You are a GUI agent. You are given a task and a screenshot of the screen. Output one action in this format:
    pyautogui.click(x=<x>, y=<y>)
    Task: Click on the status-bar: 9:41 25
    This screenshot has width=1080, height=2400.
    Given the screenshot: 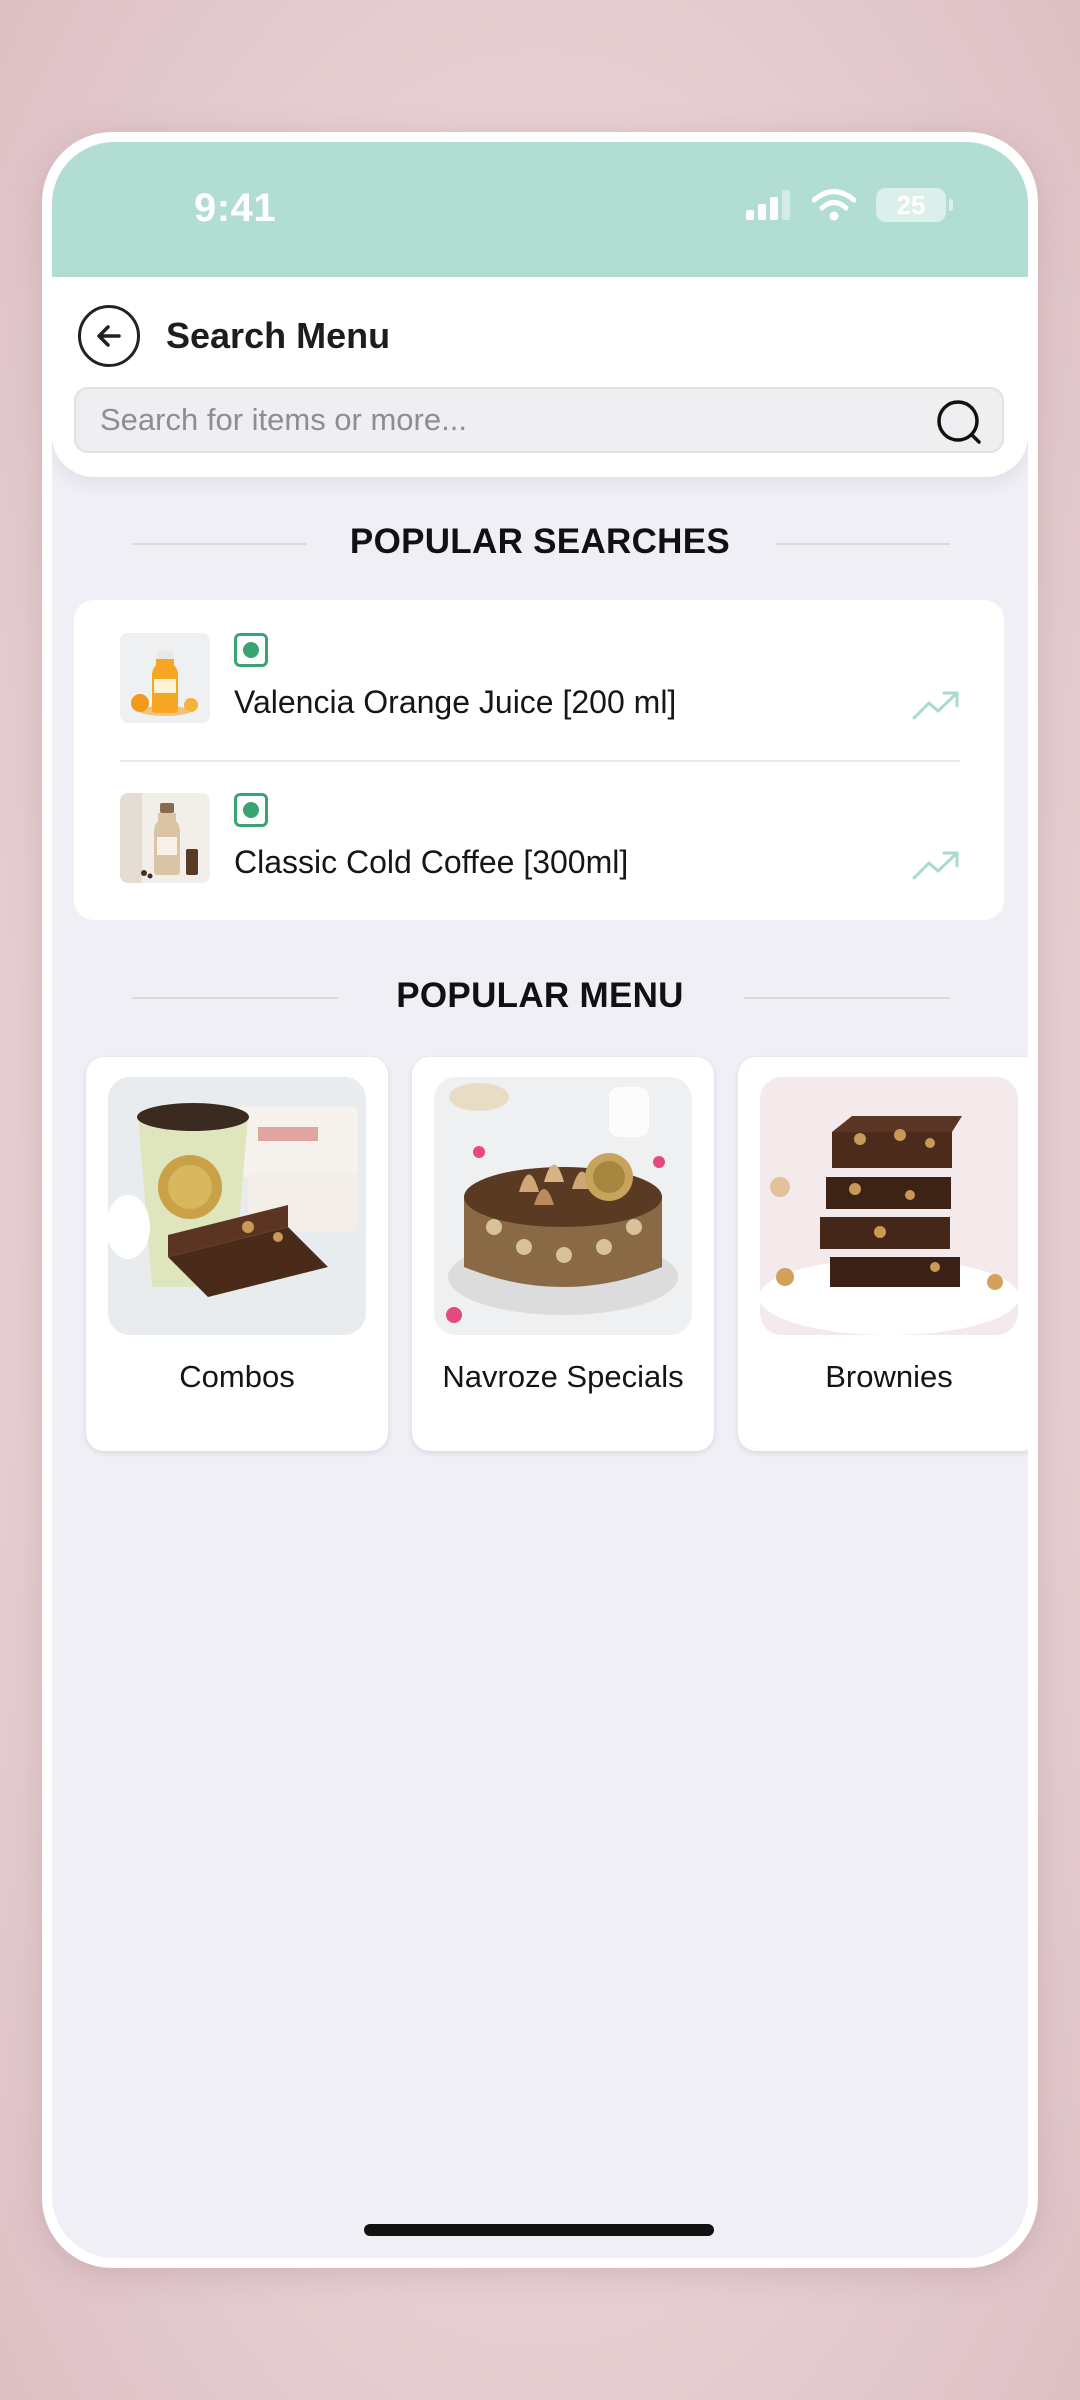 What is the action you would take?
    pyautogui.click(x=540, y=209)
    